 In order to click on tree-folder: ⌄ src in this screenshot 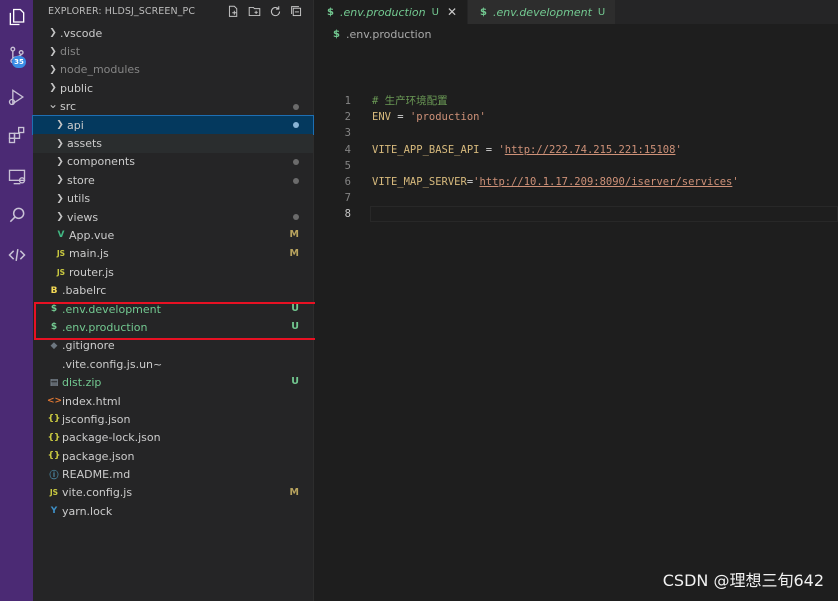, I will do `click(173, 106)`.